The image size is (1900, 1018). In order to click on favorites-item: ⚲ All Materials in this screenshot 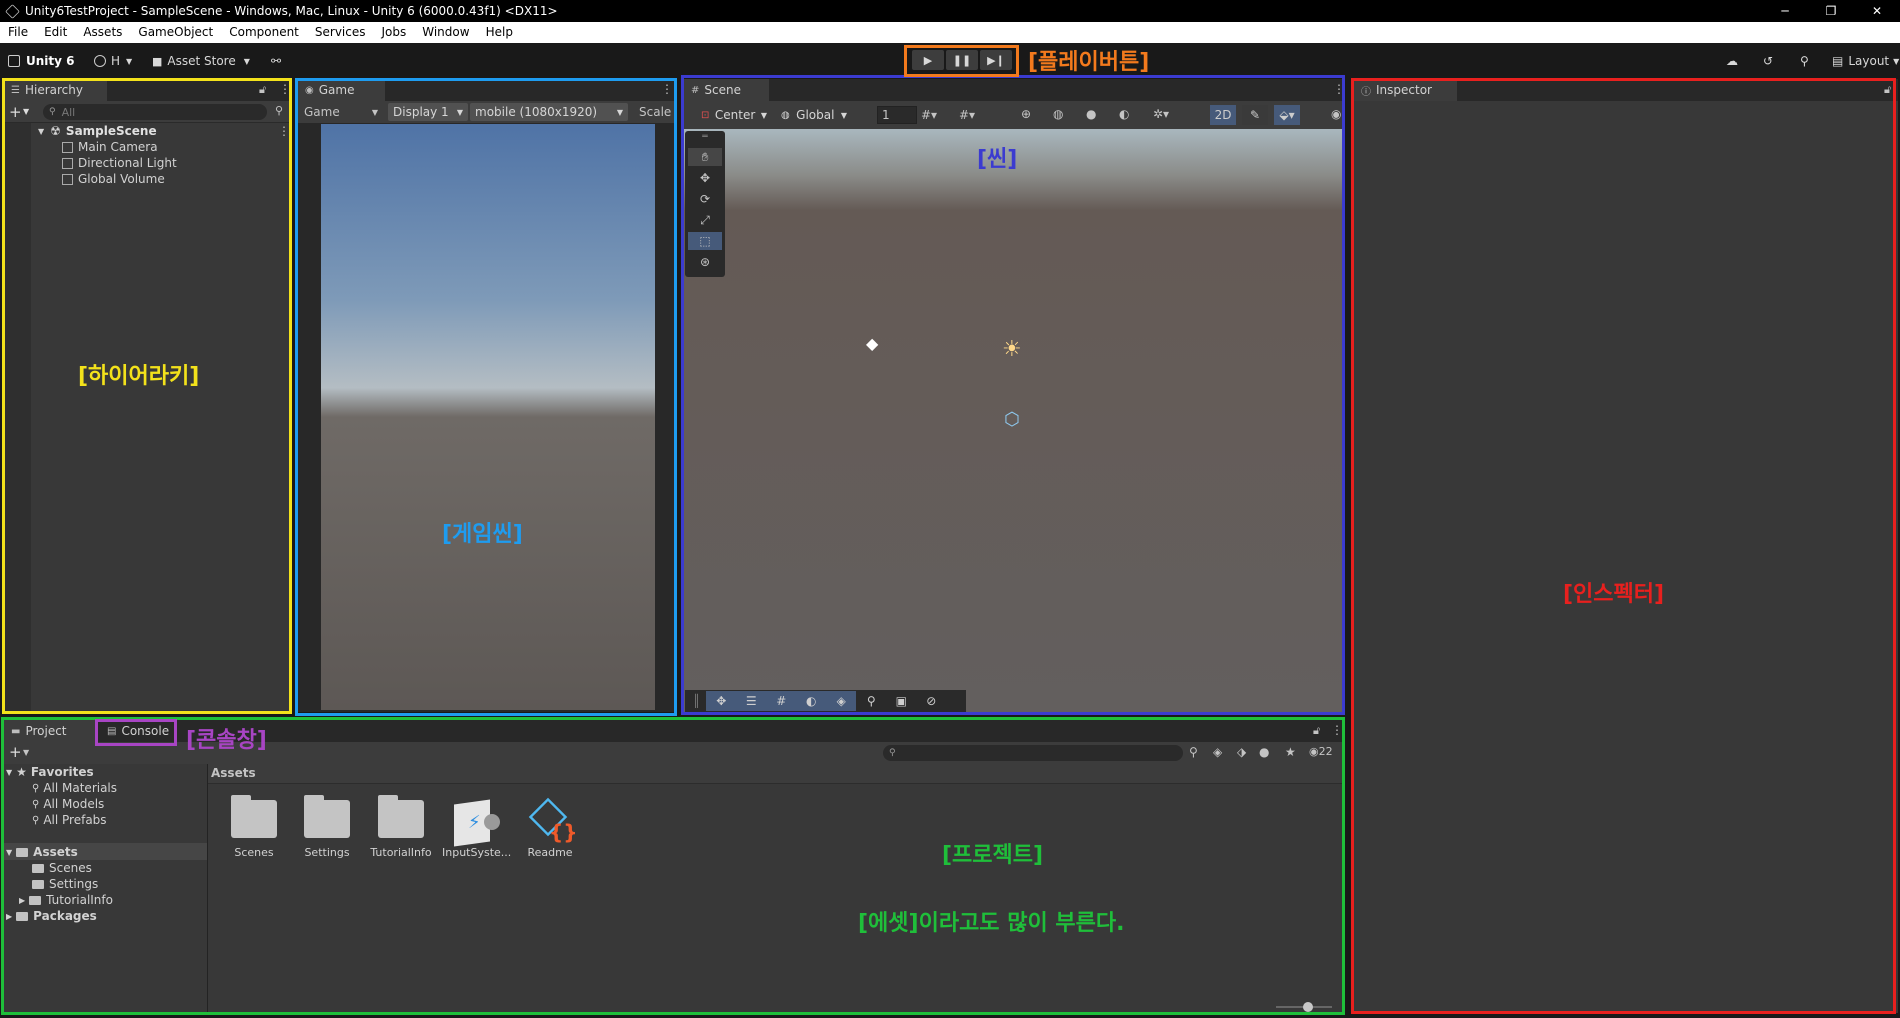, I will do `click(74, 788)`.